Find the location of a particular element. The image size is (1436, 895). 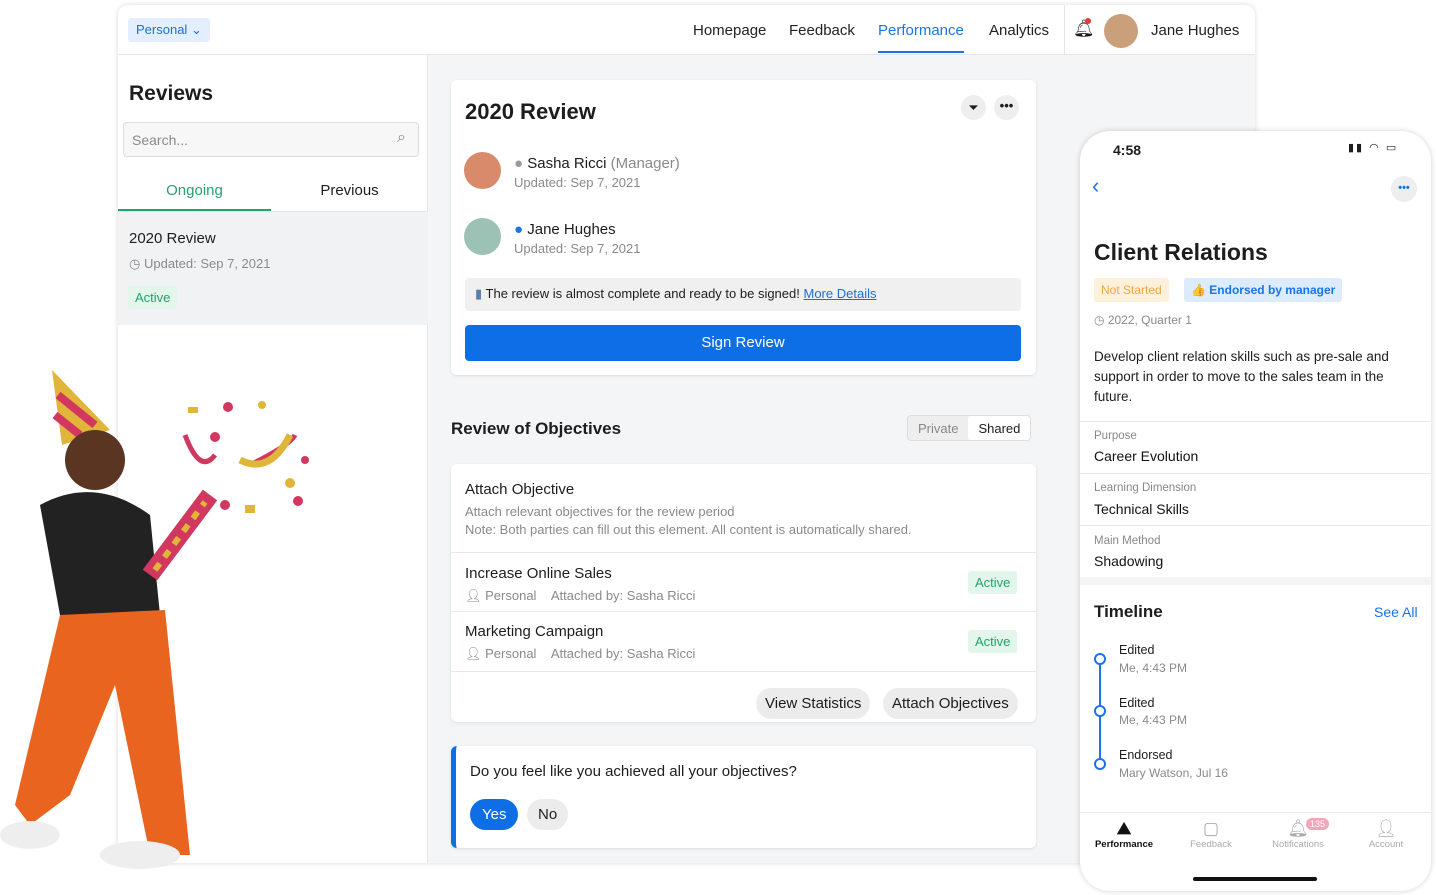

tab-label: Feedback is located at coordinates (1211, 844).